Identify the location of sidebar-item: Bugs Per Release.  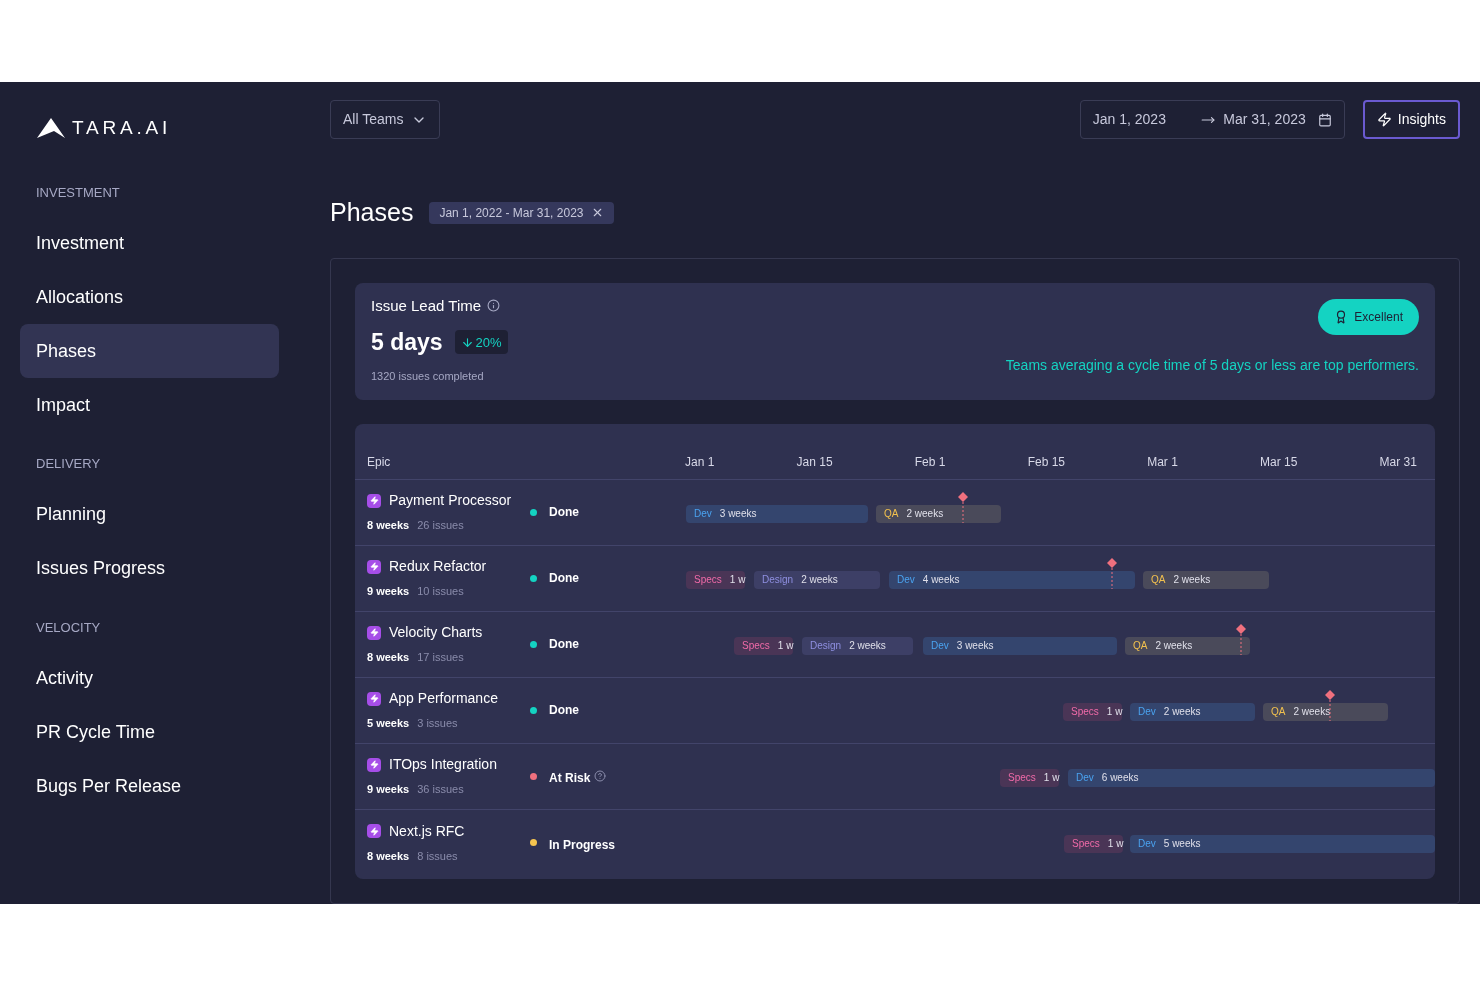
(149, 786).